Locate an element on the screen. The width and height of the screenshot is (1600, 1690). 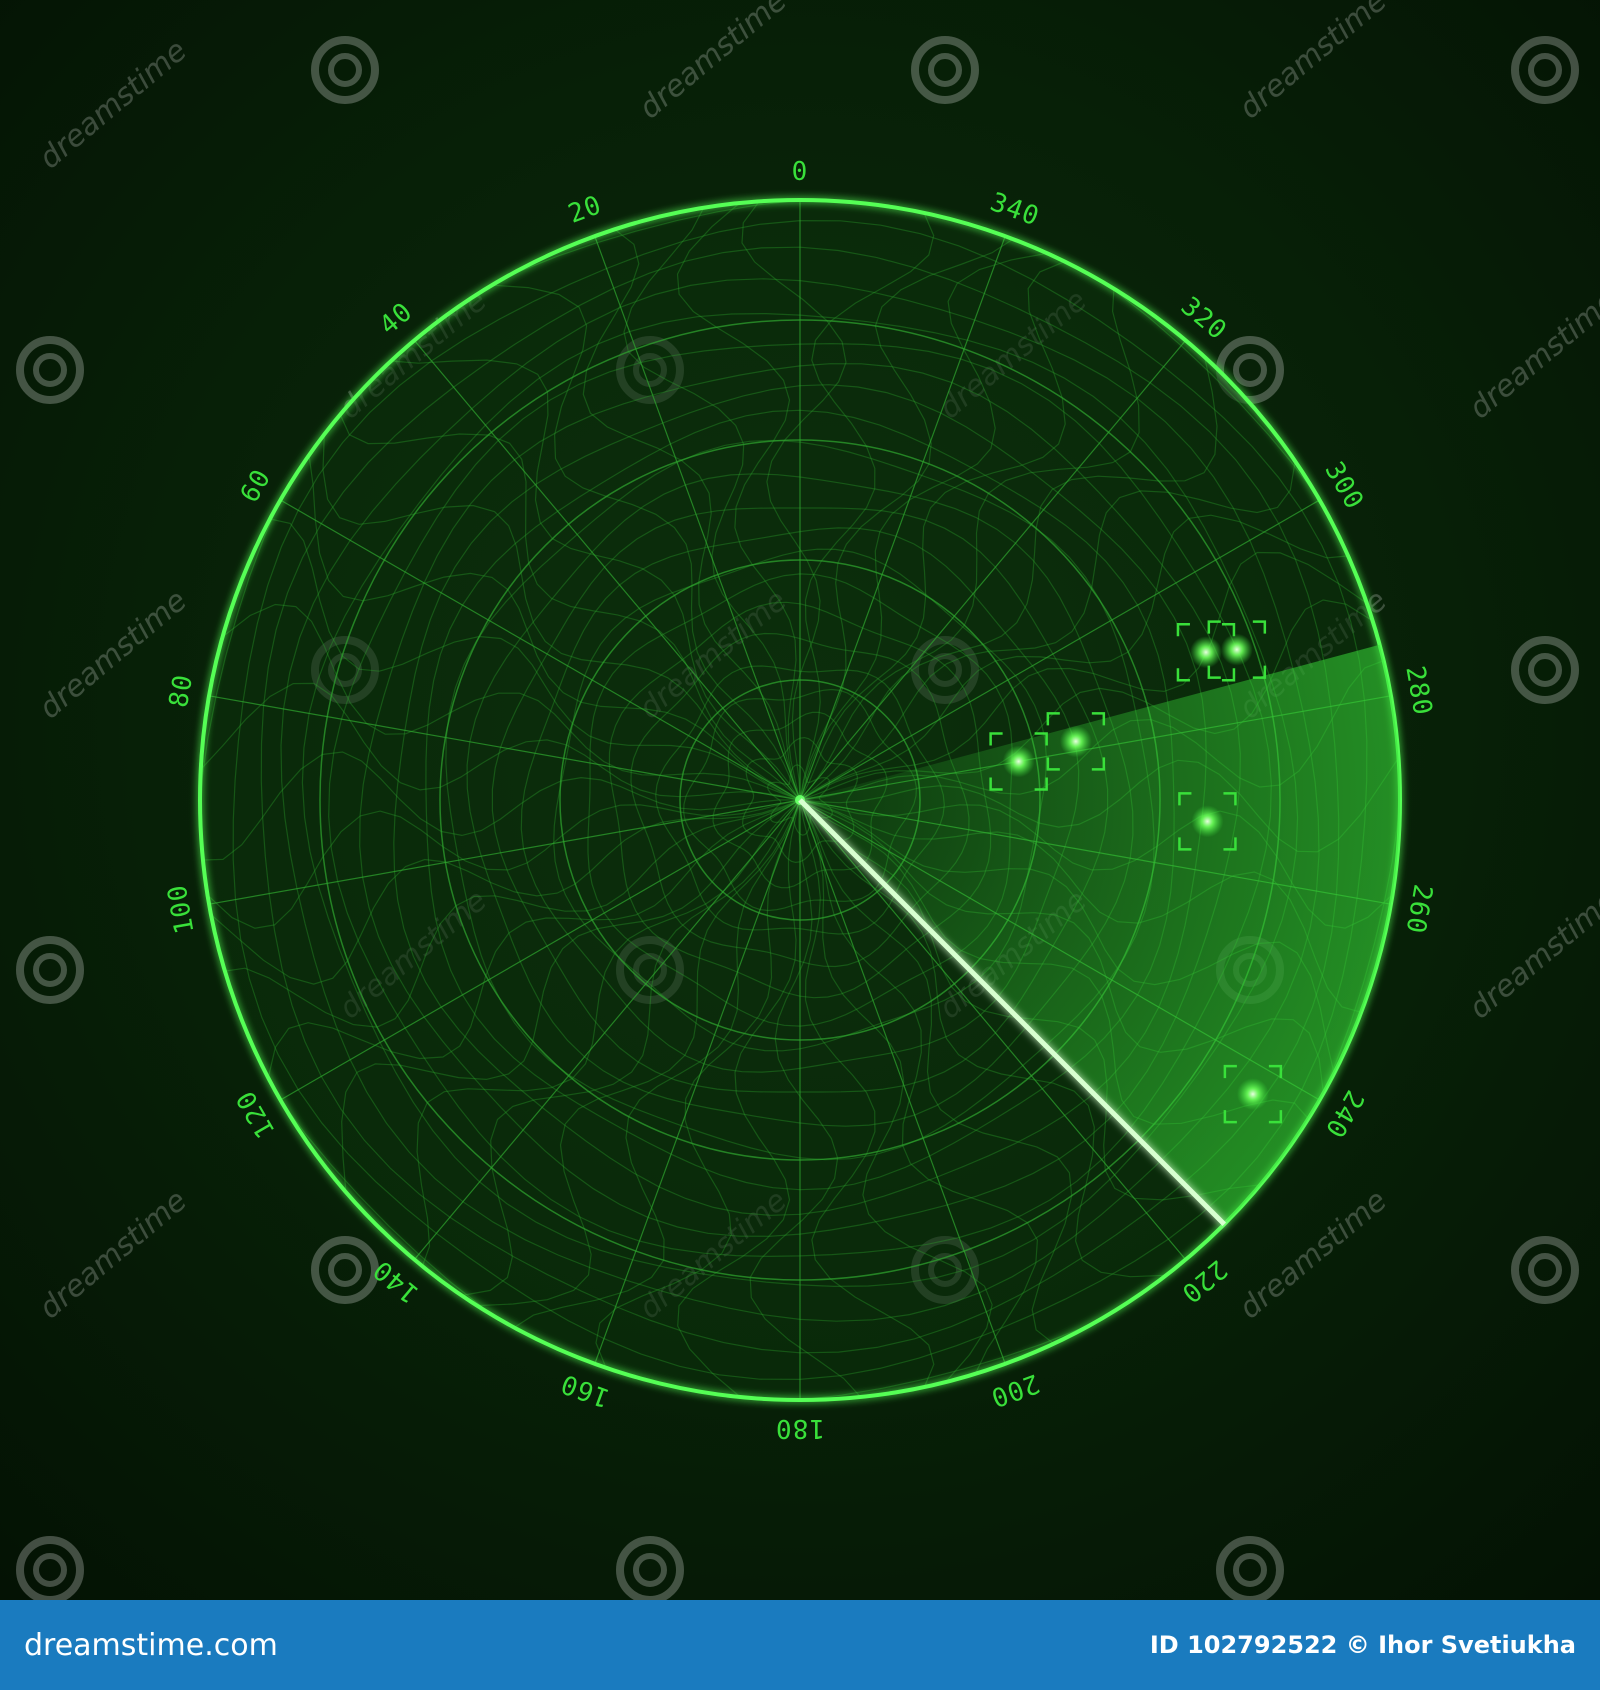
bearing-label-0: 0 is located at coordinates (800, 172).